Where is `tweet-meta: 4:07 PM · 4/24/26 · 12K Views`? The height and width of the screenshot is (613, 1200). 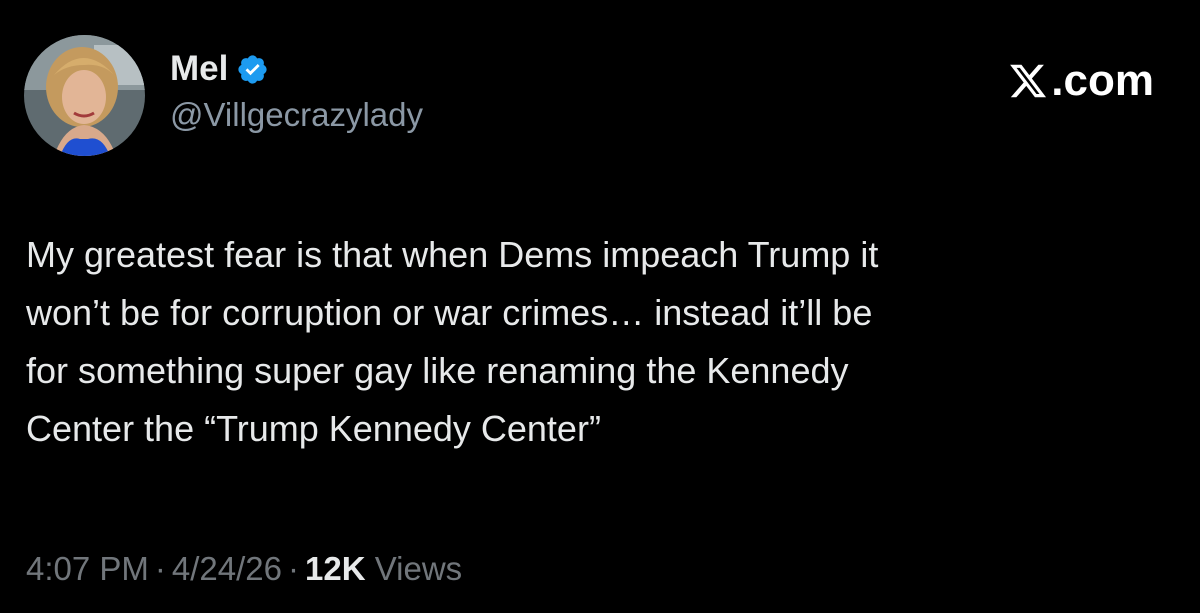 tweet-meta: 4:07 PM · 4/24/26 · 12K Views is located at coordinates (244, 569).